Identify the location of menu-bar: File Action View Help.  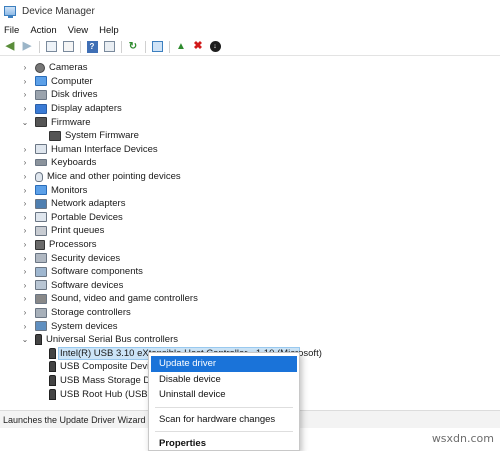
(250, 30).